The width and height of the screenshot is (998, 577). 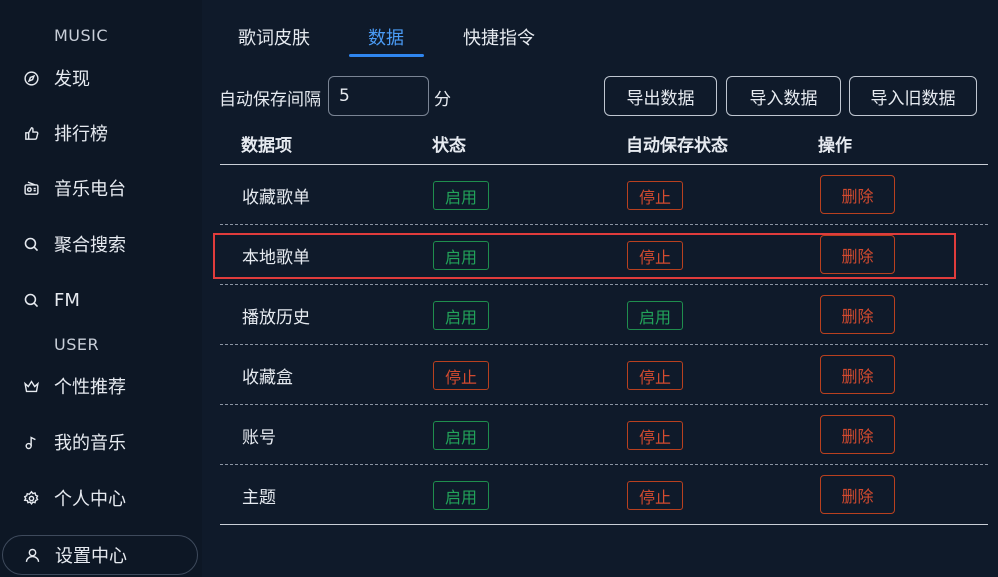 I want to click on crown-icon, so click(x=31, y=386).